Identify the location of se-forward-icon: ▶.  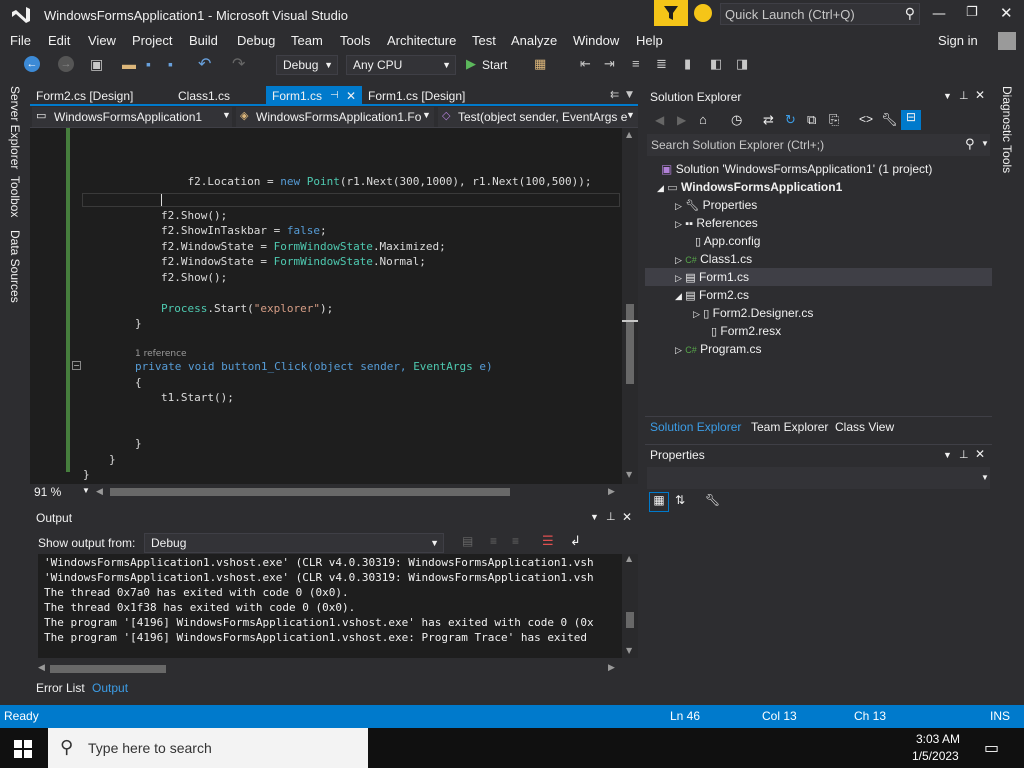
(681, 120).